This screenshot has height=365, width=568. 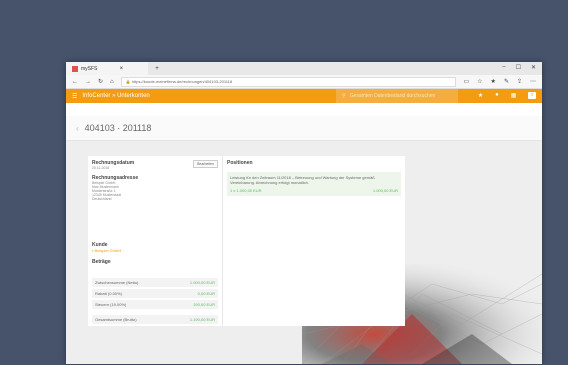 What do you see at coordinates (108, 293) in the screenshot?
I see `sum-label: Rabatt (0.00%)` at bounding box center [108, 293].